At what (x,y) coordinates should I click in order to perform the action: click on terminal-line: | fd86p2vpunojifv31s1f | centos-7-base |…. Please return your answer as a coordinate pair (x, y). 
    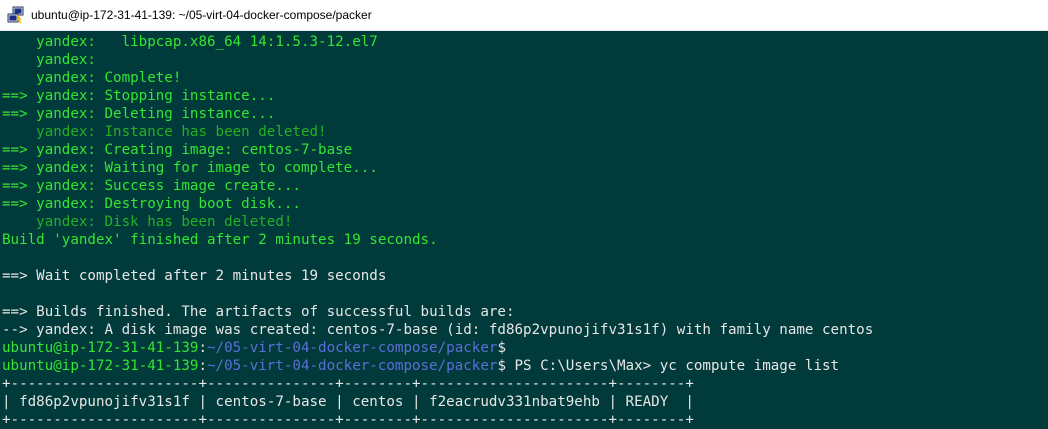
    Looking at the image, I should click on (525, 402).